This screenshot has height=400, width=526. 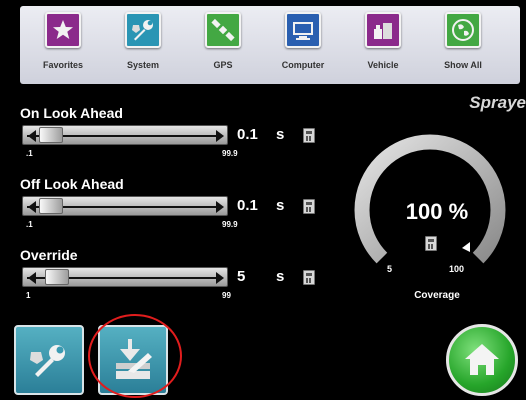 I want to click on tools-button, so click(x=49, y=360).